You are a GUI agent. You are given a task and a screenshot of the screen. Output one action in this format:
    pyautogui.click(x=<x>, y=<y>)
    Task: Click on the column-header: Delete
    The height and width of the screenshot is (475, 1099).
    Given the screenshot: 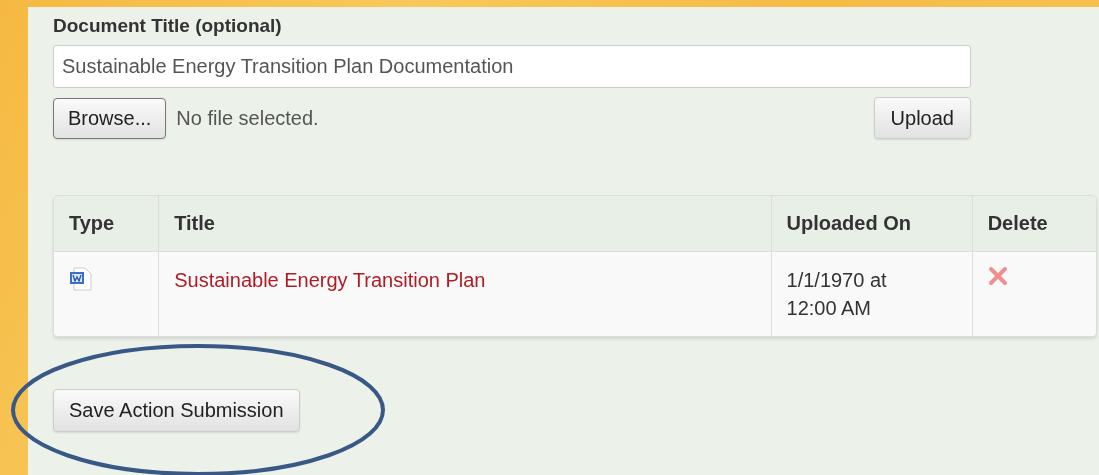 What is the action you would take?
    pyautogui.click(x=1017, y=223)
    